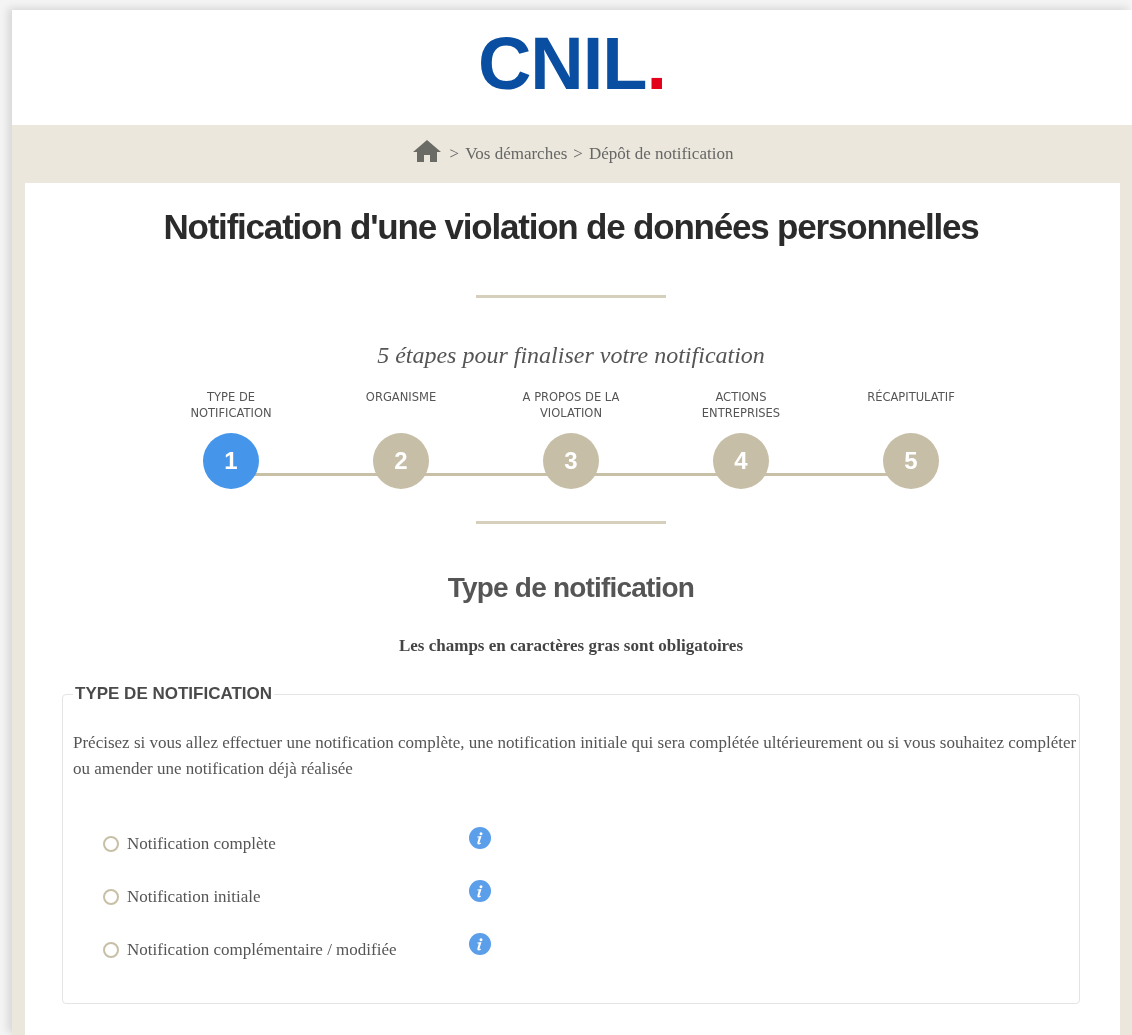 The height and width of the screenshot is (1035, 1132). Describe the element at coordinates (298, 896) in the screenshot. I see `radio-label: Notification initiale` at that location.